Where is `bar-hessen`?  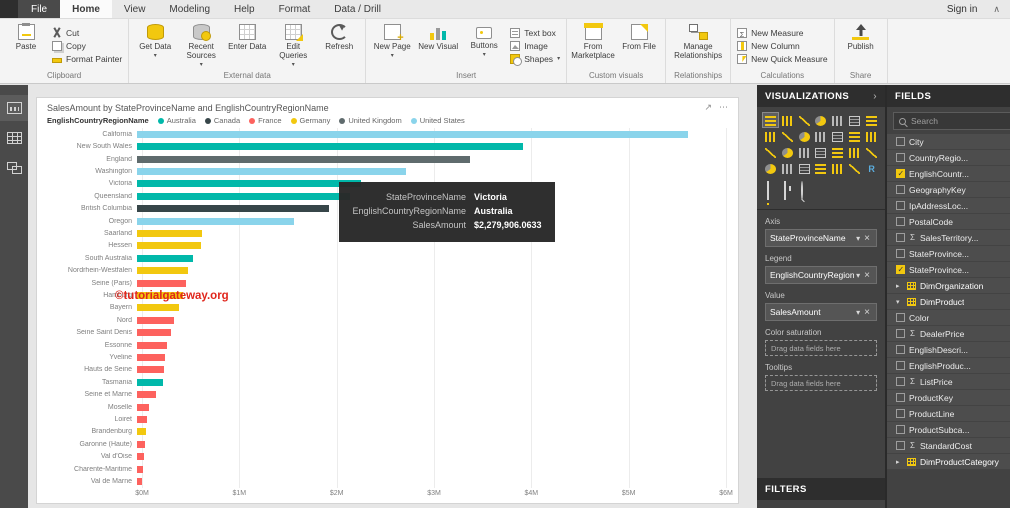
bar-hessen is located at coordinates (169, 246).